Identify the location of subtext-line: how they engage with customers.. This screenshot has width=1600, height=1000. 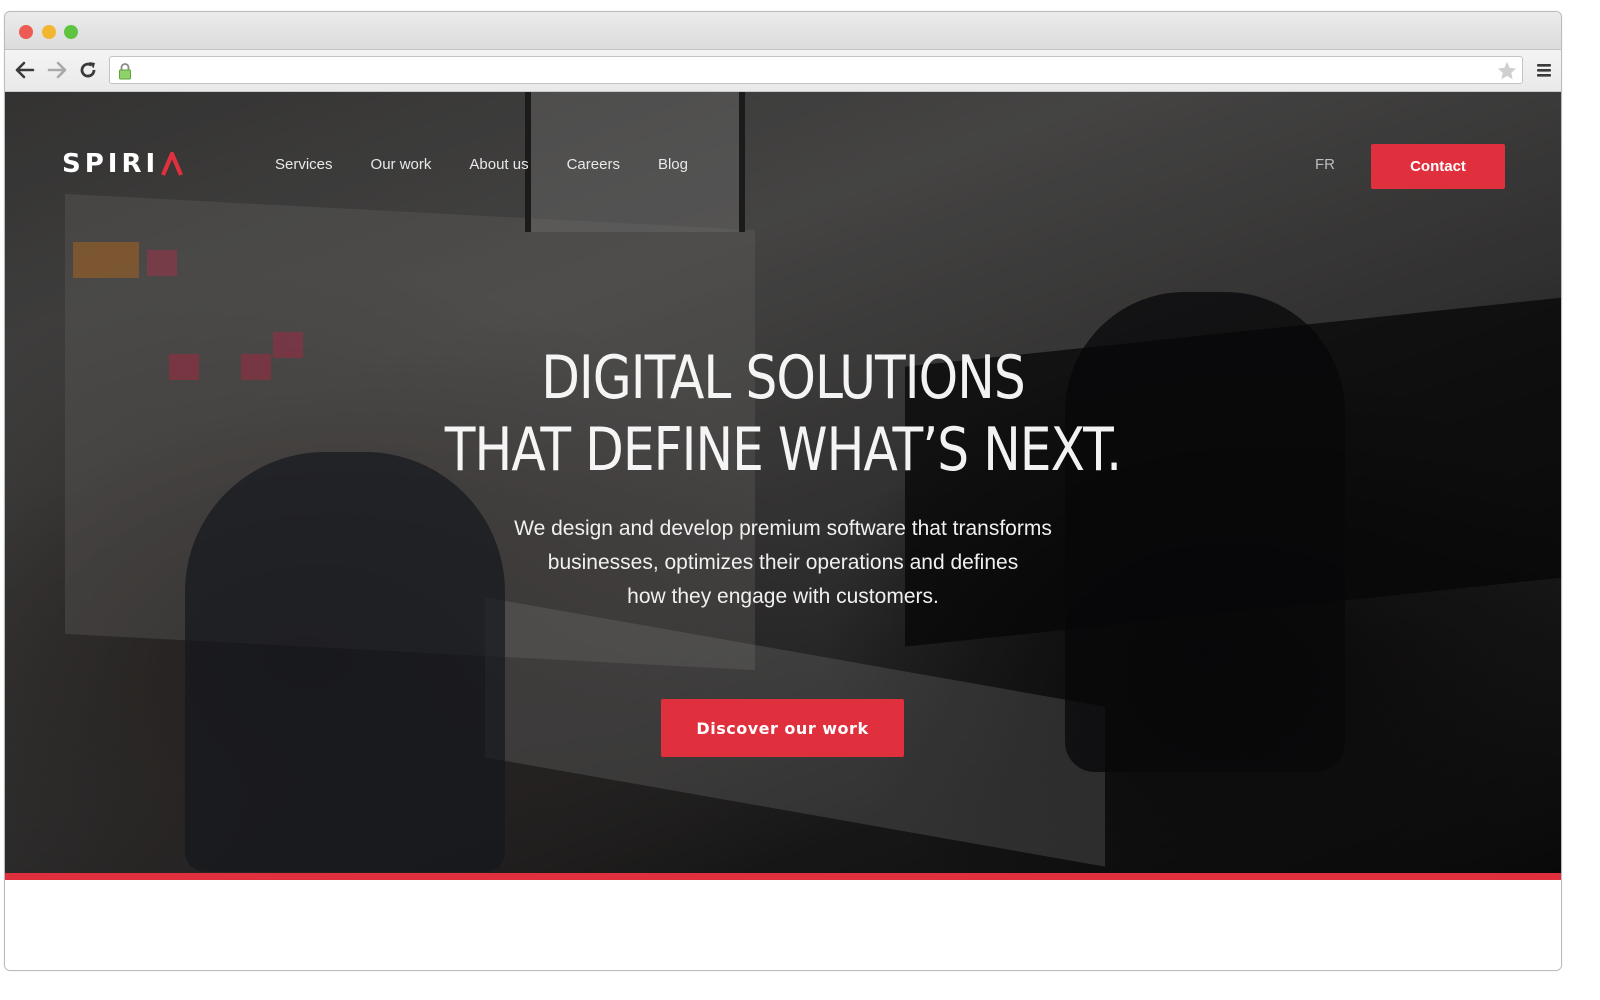
(783, 596).